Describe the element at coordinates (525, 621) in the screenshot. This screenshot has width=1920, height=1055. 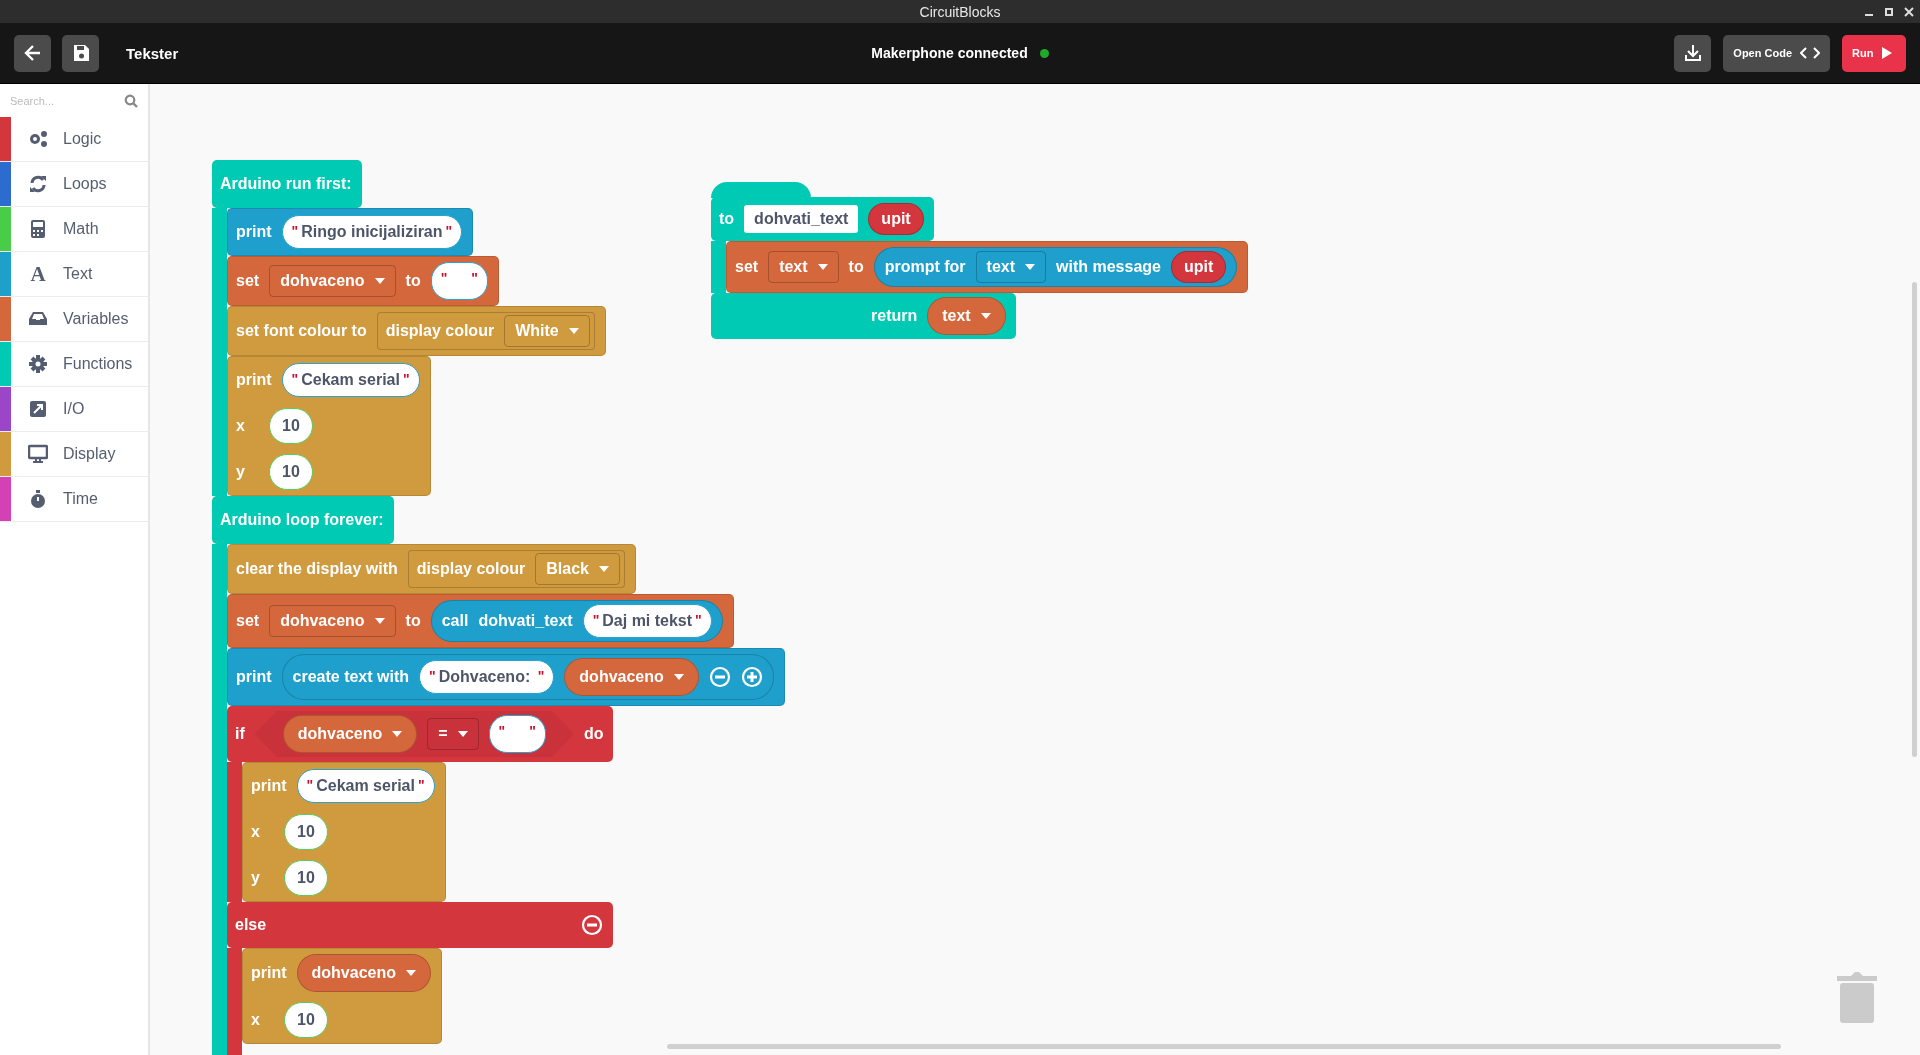
I see `block-label: dohvati_text` at that location.